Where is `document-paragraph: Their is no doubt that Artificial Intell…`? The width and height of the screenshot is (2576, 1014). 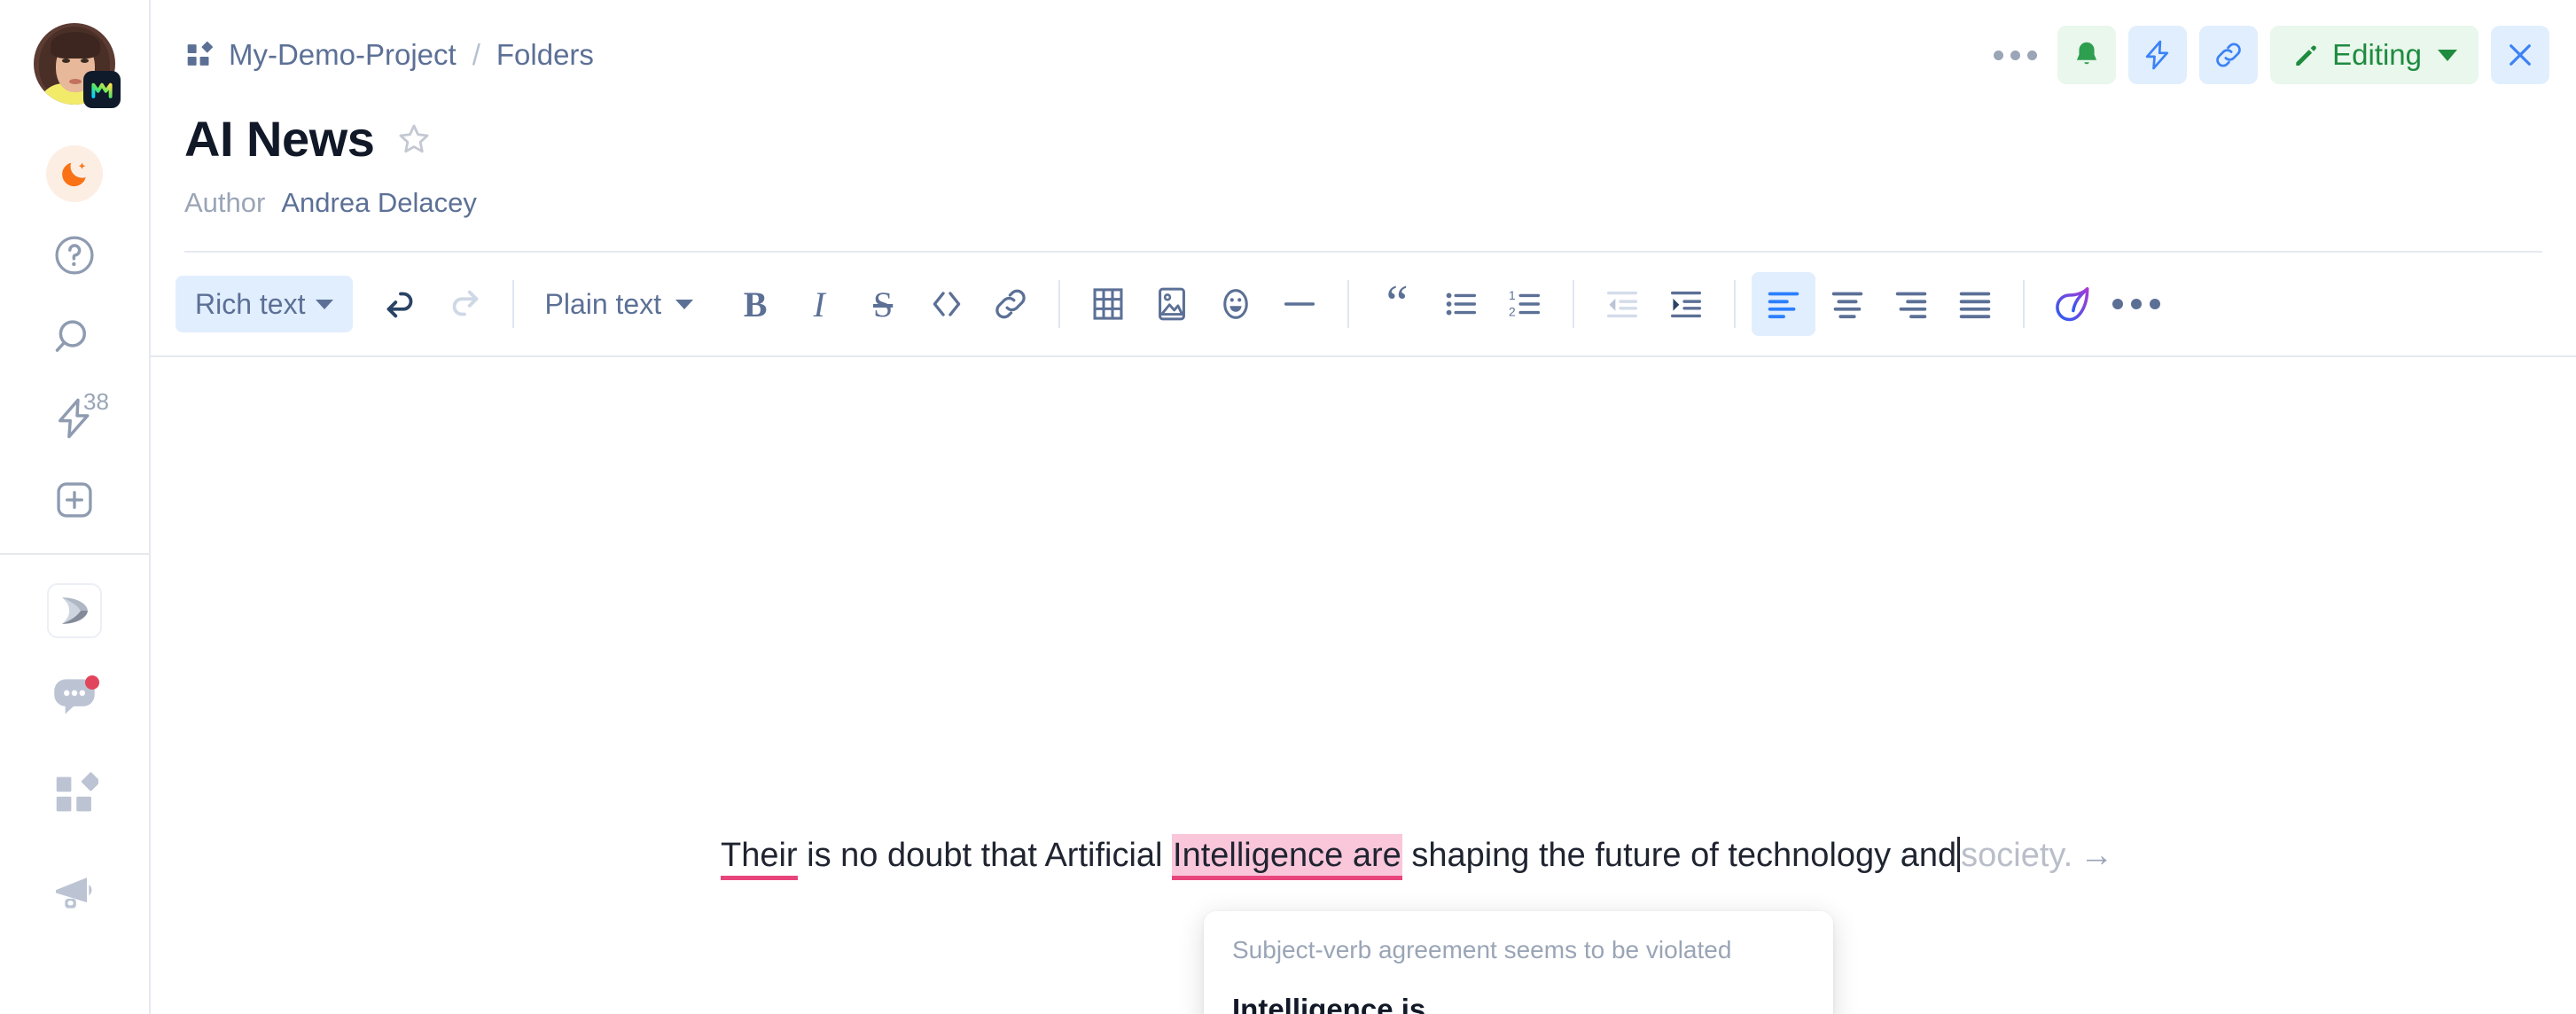
document-paragraph: Their is no doubt that Artificial Intell… is located at coordinates (1417, 857).